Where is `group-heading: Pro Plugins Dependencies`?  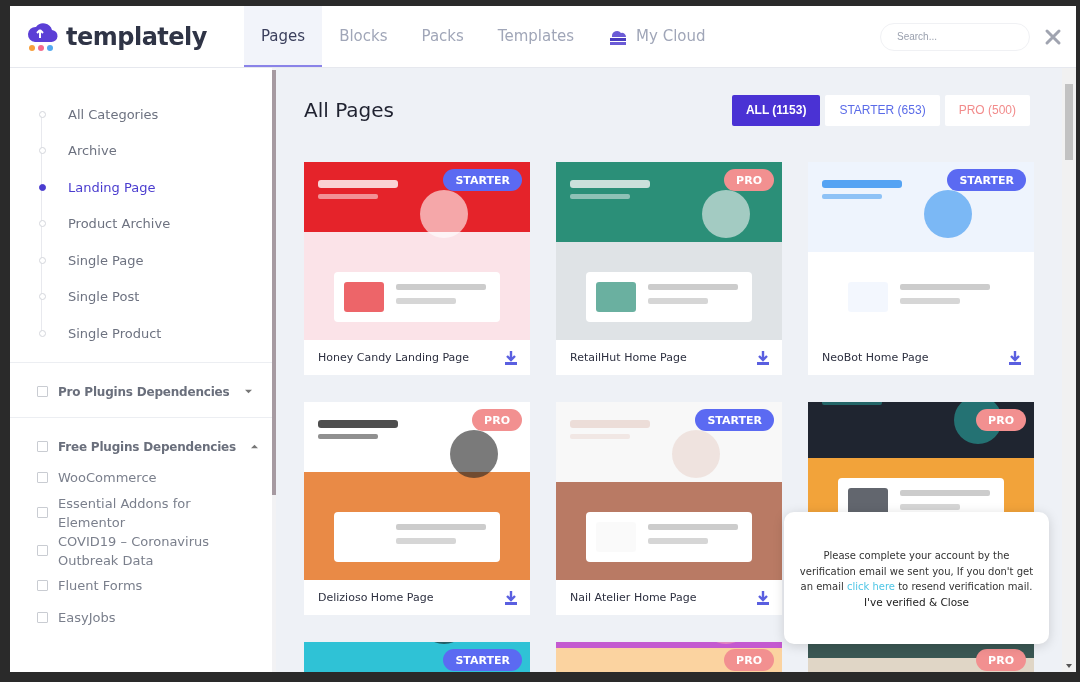
group-heading: Pro Plugins Dependencies is located at coordinates (144, 391).